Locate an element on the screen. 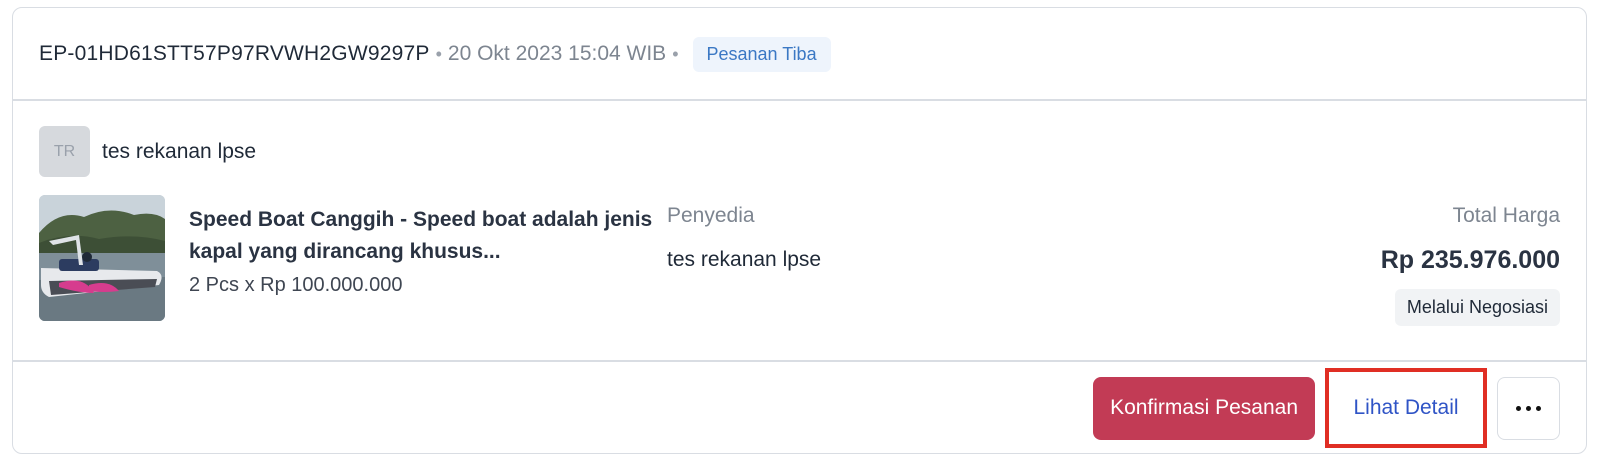  provider-name: tes rekanan lpse is located at coordinates (744, 259).